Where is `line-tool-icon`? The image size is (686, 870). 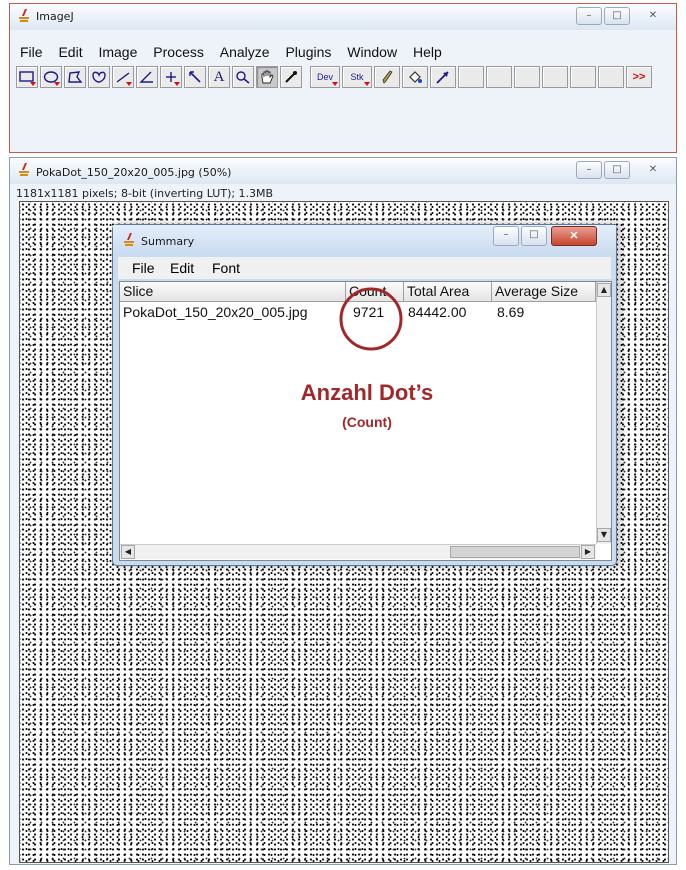
line-tool-icon is located at coordinates (123, 77).